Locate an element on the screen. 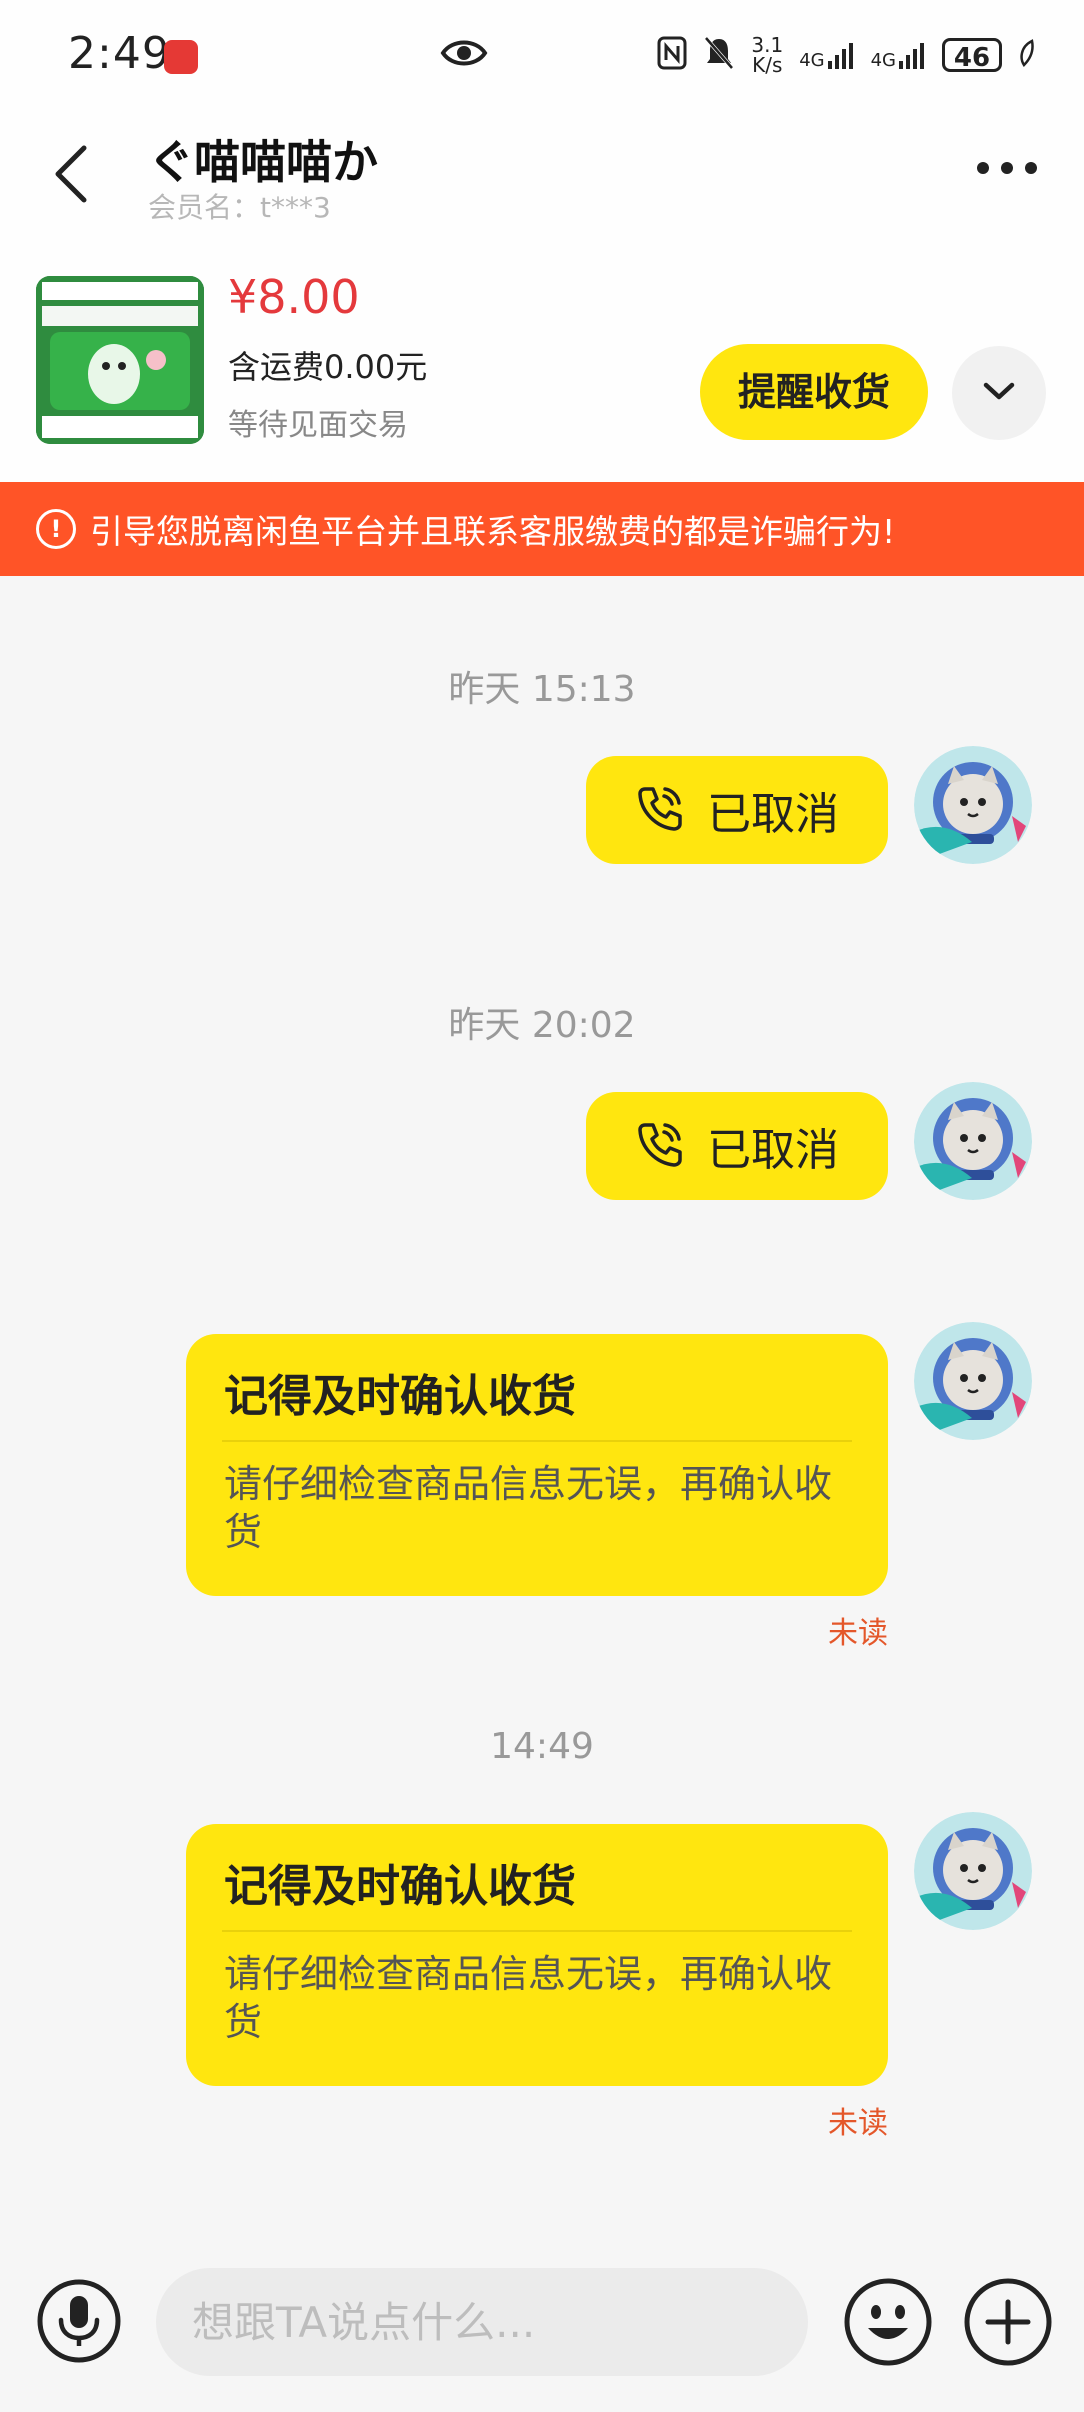 This screenshot has width=1084, height=2412. expand-button is located at coordinates (999, 393).